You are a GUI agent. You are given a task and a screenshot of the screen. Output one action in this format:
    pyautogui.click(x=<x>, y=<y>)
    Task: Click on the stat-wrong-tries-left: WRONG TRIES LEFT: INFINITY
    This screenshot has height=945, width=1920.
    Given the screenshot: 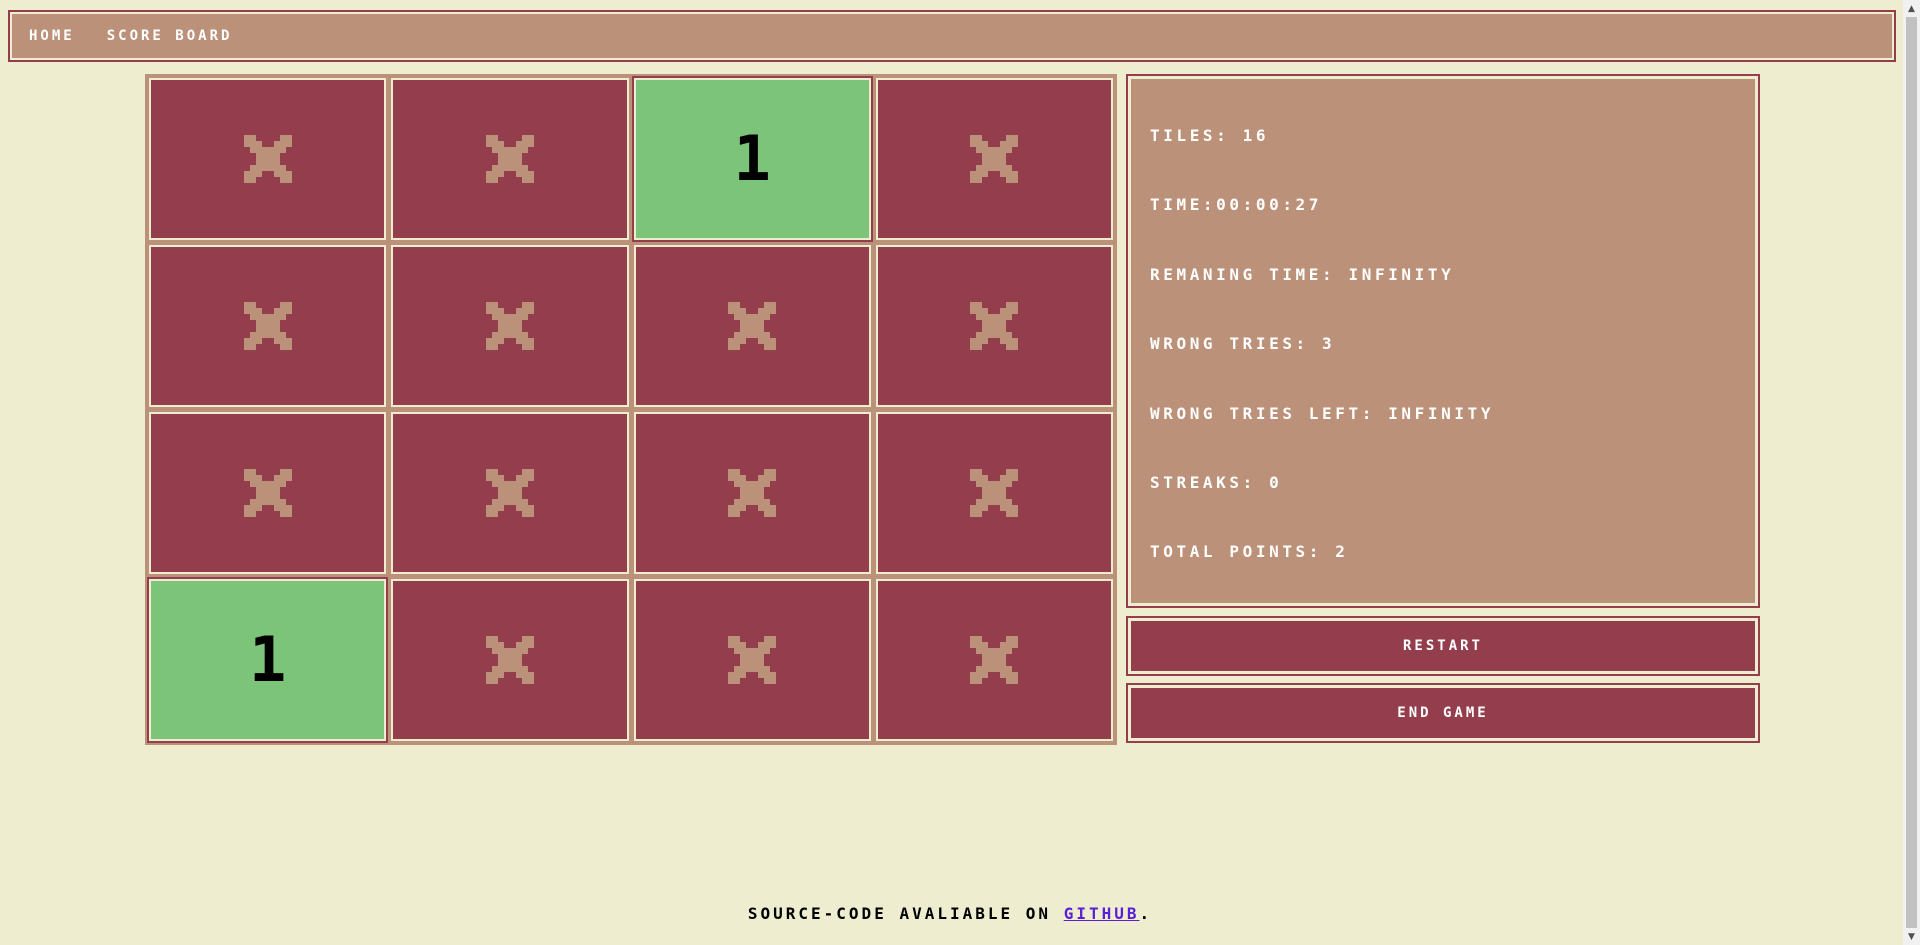 What is the action you would take?
    pyautogui.click(x=1322, y=413)
    